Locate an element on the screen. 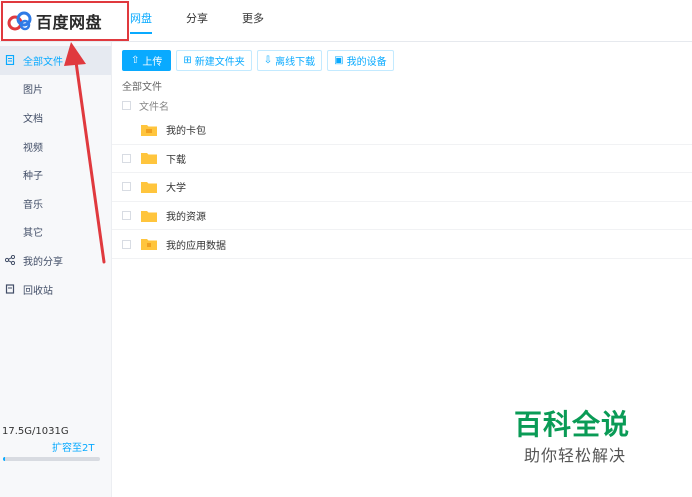 This screenshot has height=497, width=692. sidebar-item-all-files: 全部文件 is located at coordinates (55, 60).